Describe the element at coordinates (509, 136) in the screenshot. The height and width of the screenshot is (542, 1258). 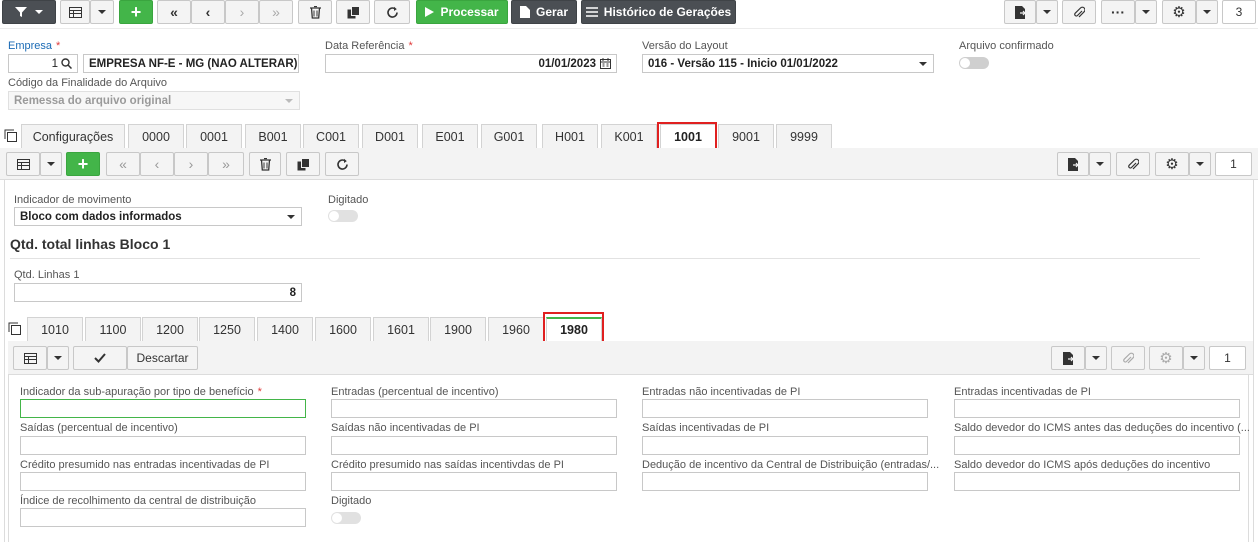
I see `tab-g001: G001` at that location.